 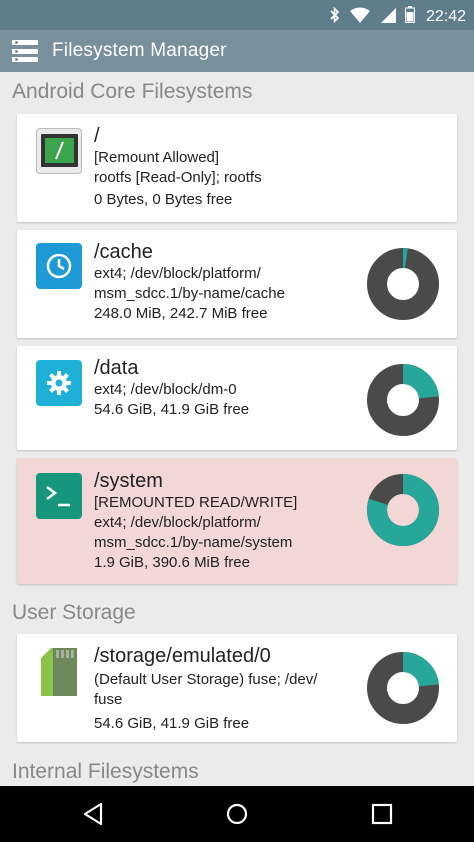 I want to click on navigation-bar, so click(x=237, y=814).